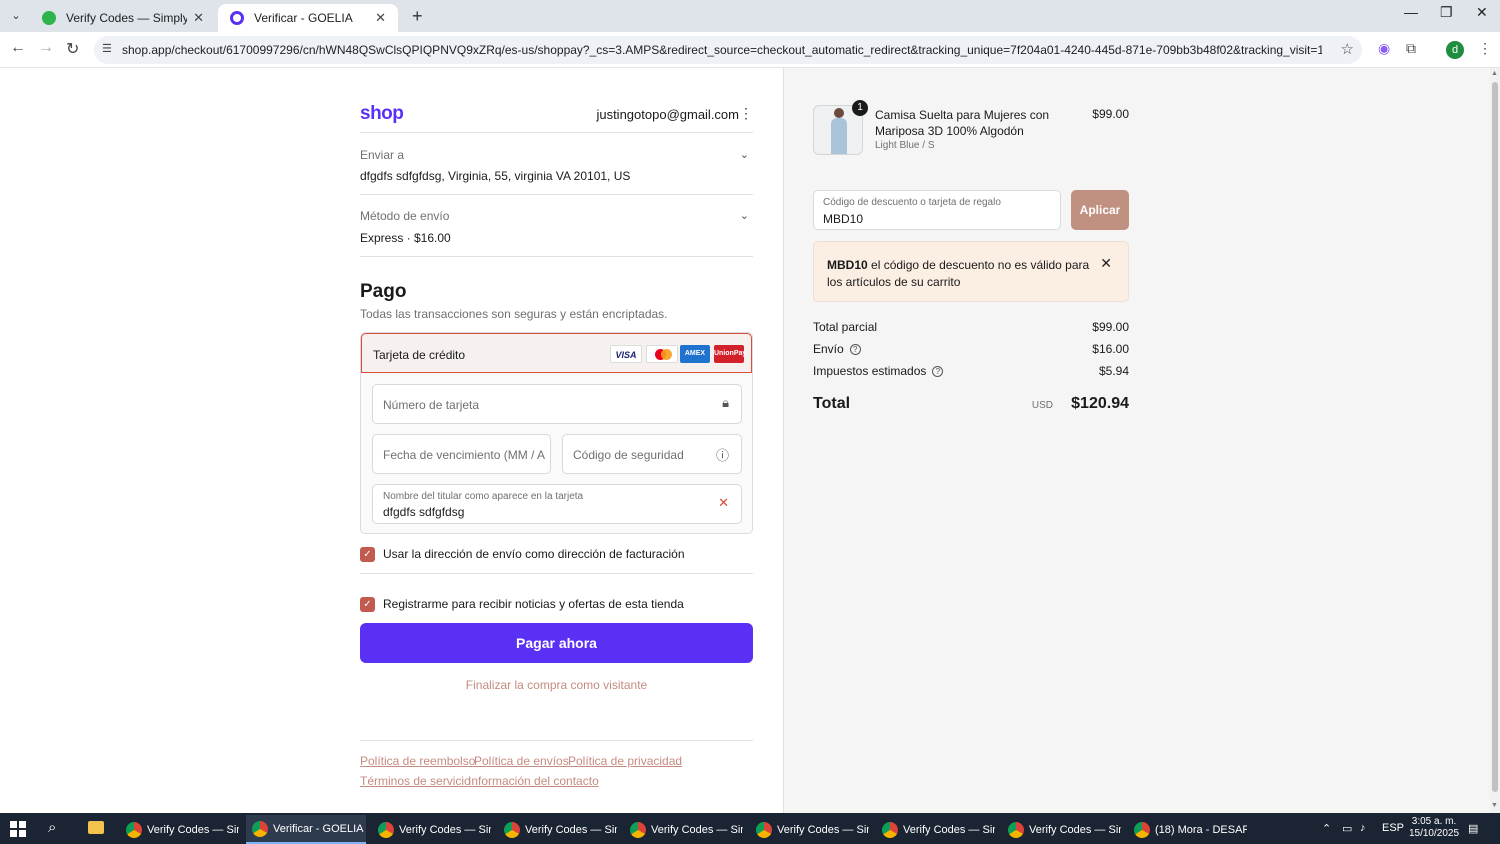 The width and height of the screenshot is (1500, 844). I want to click on cardholder-value: dfgdfs sdfgfdsg, so click(424, 512).